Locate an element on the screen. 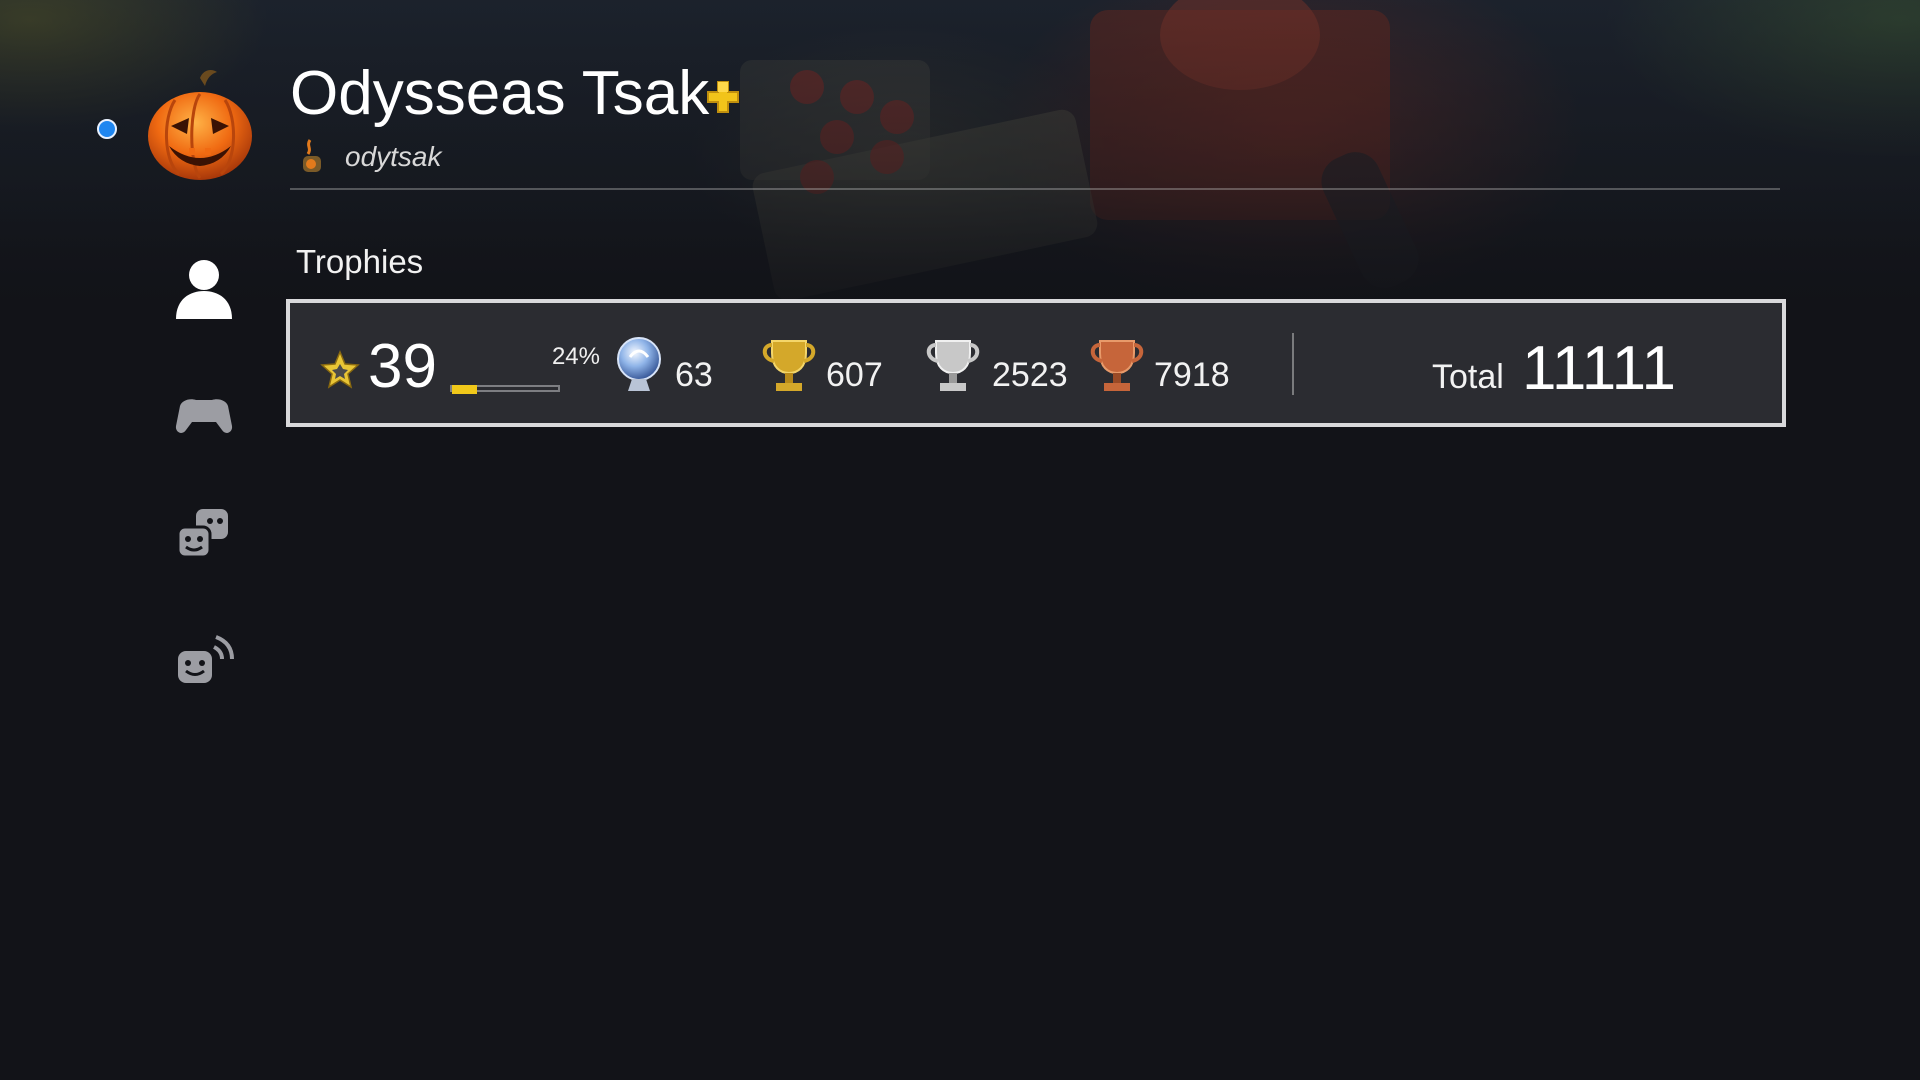 Image resolution: width=1920 pixels, height=1080 pixels. activity-icon is located at coordinates (204, 659).